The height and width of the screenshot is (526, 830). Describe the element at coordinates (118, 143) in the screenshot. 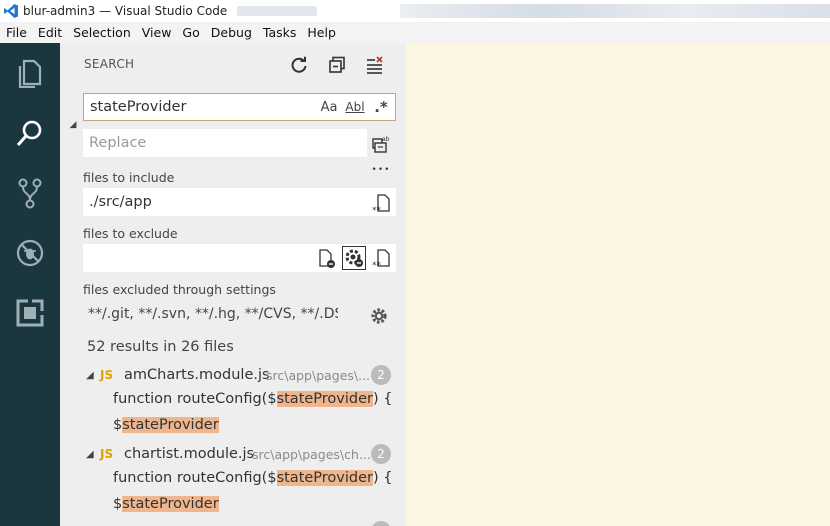

I see `replace-placeholder: Replace` at that location.